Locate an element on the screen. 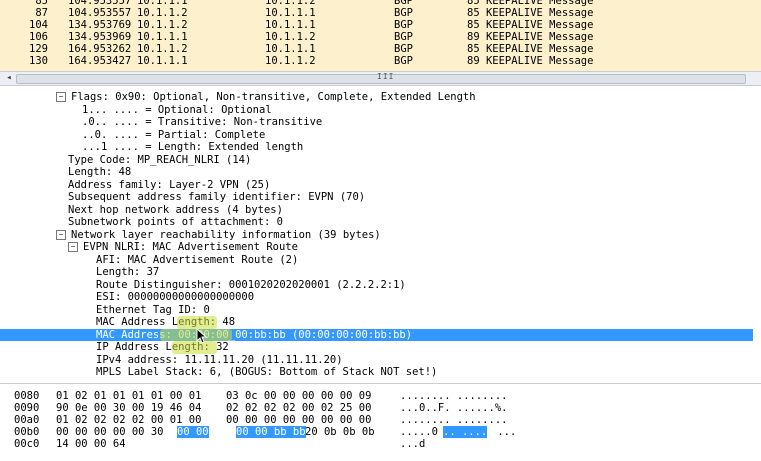 This screenshot has height=461, width=761. tree-item: MAC Address Length: 48 is located at coordinates (376, 322).